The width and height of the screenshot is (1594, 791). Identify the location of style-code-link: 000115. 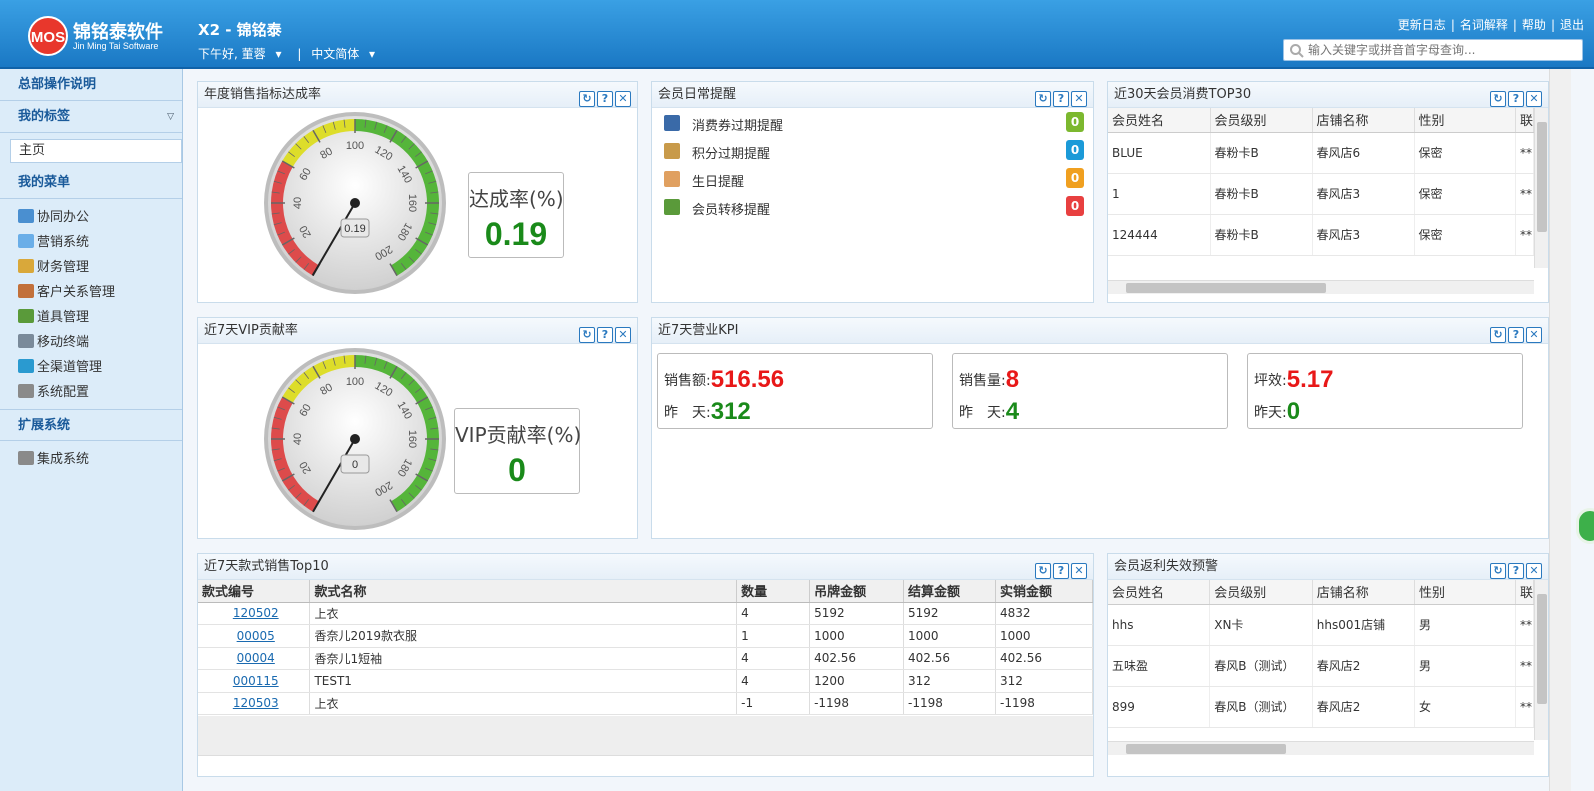
(256, 681).